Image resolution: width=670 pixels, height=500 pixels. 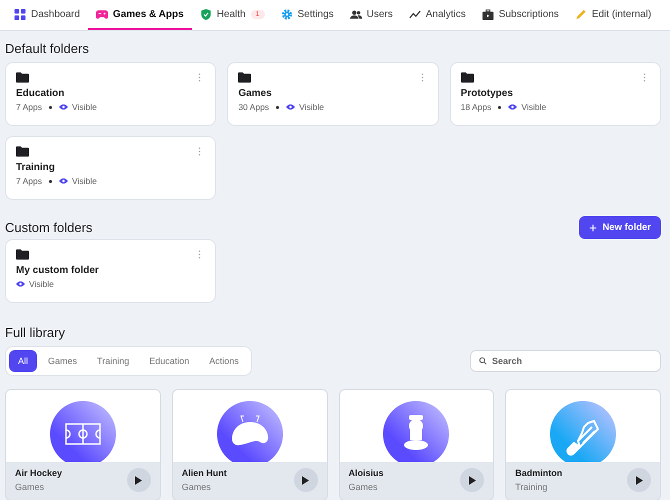 What do you see at coordinates (356, 14) in the screenshot?
I see `users-icon` at bounding box center [356, 14].